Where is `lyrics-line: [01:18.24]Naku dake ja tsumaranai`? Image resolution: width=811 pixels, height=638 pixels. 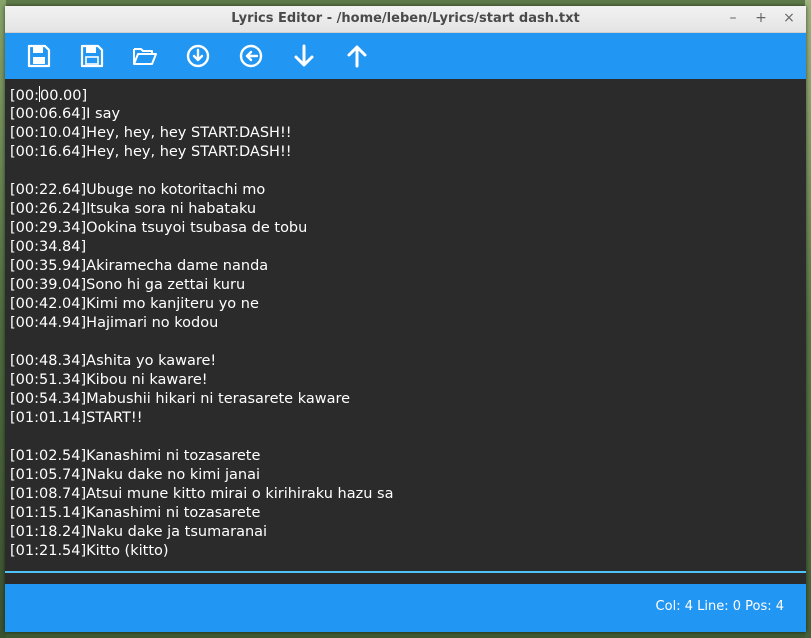
lyrics-line: [01:18.24]Naku dake ja tsumaranai is located at coordinates (139, 532).